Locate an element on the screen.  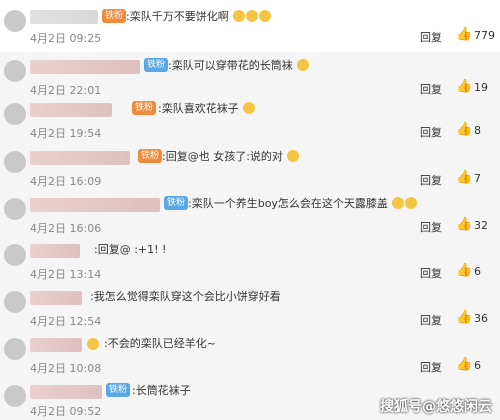
comment-body: :栾队喜欢花袜子 is located at coordinates (198, 108).